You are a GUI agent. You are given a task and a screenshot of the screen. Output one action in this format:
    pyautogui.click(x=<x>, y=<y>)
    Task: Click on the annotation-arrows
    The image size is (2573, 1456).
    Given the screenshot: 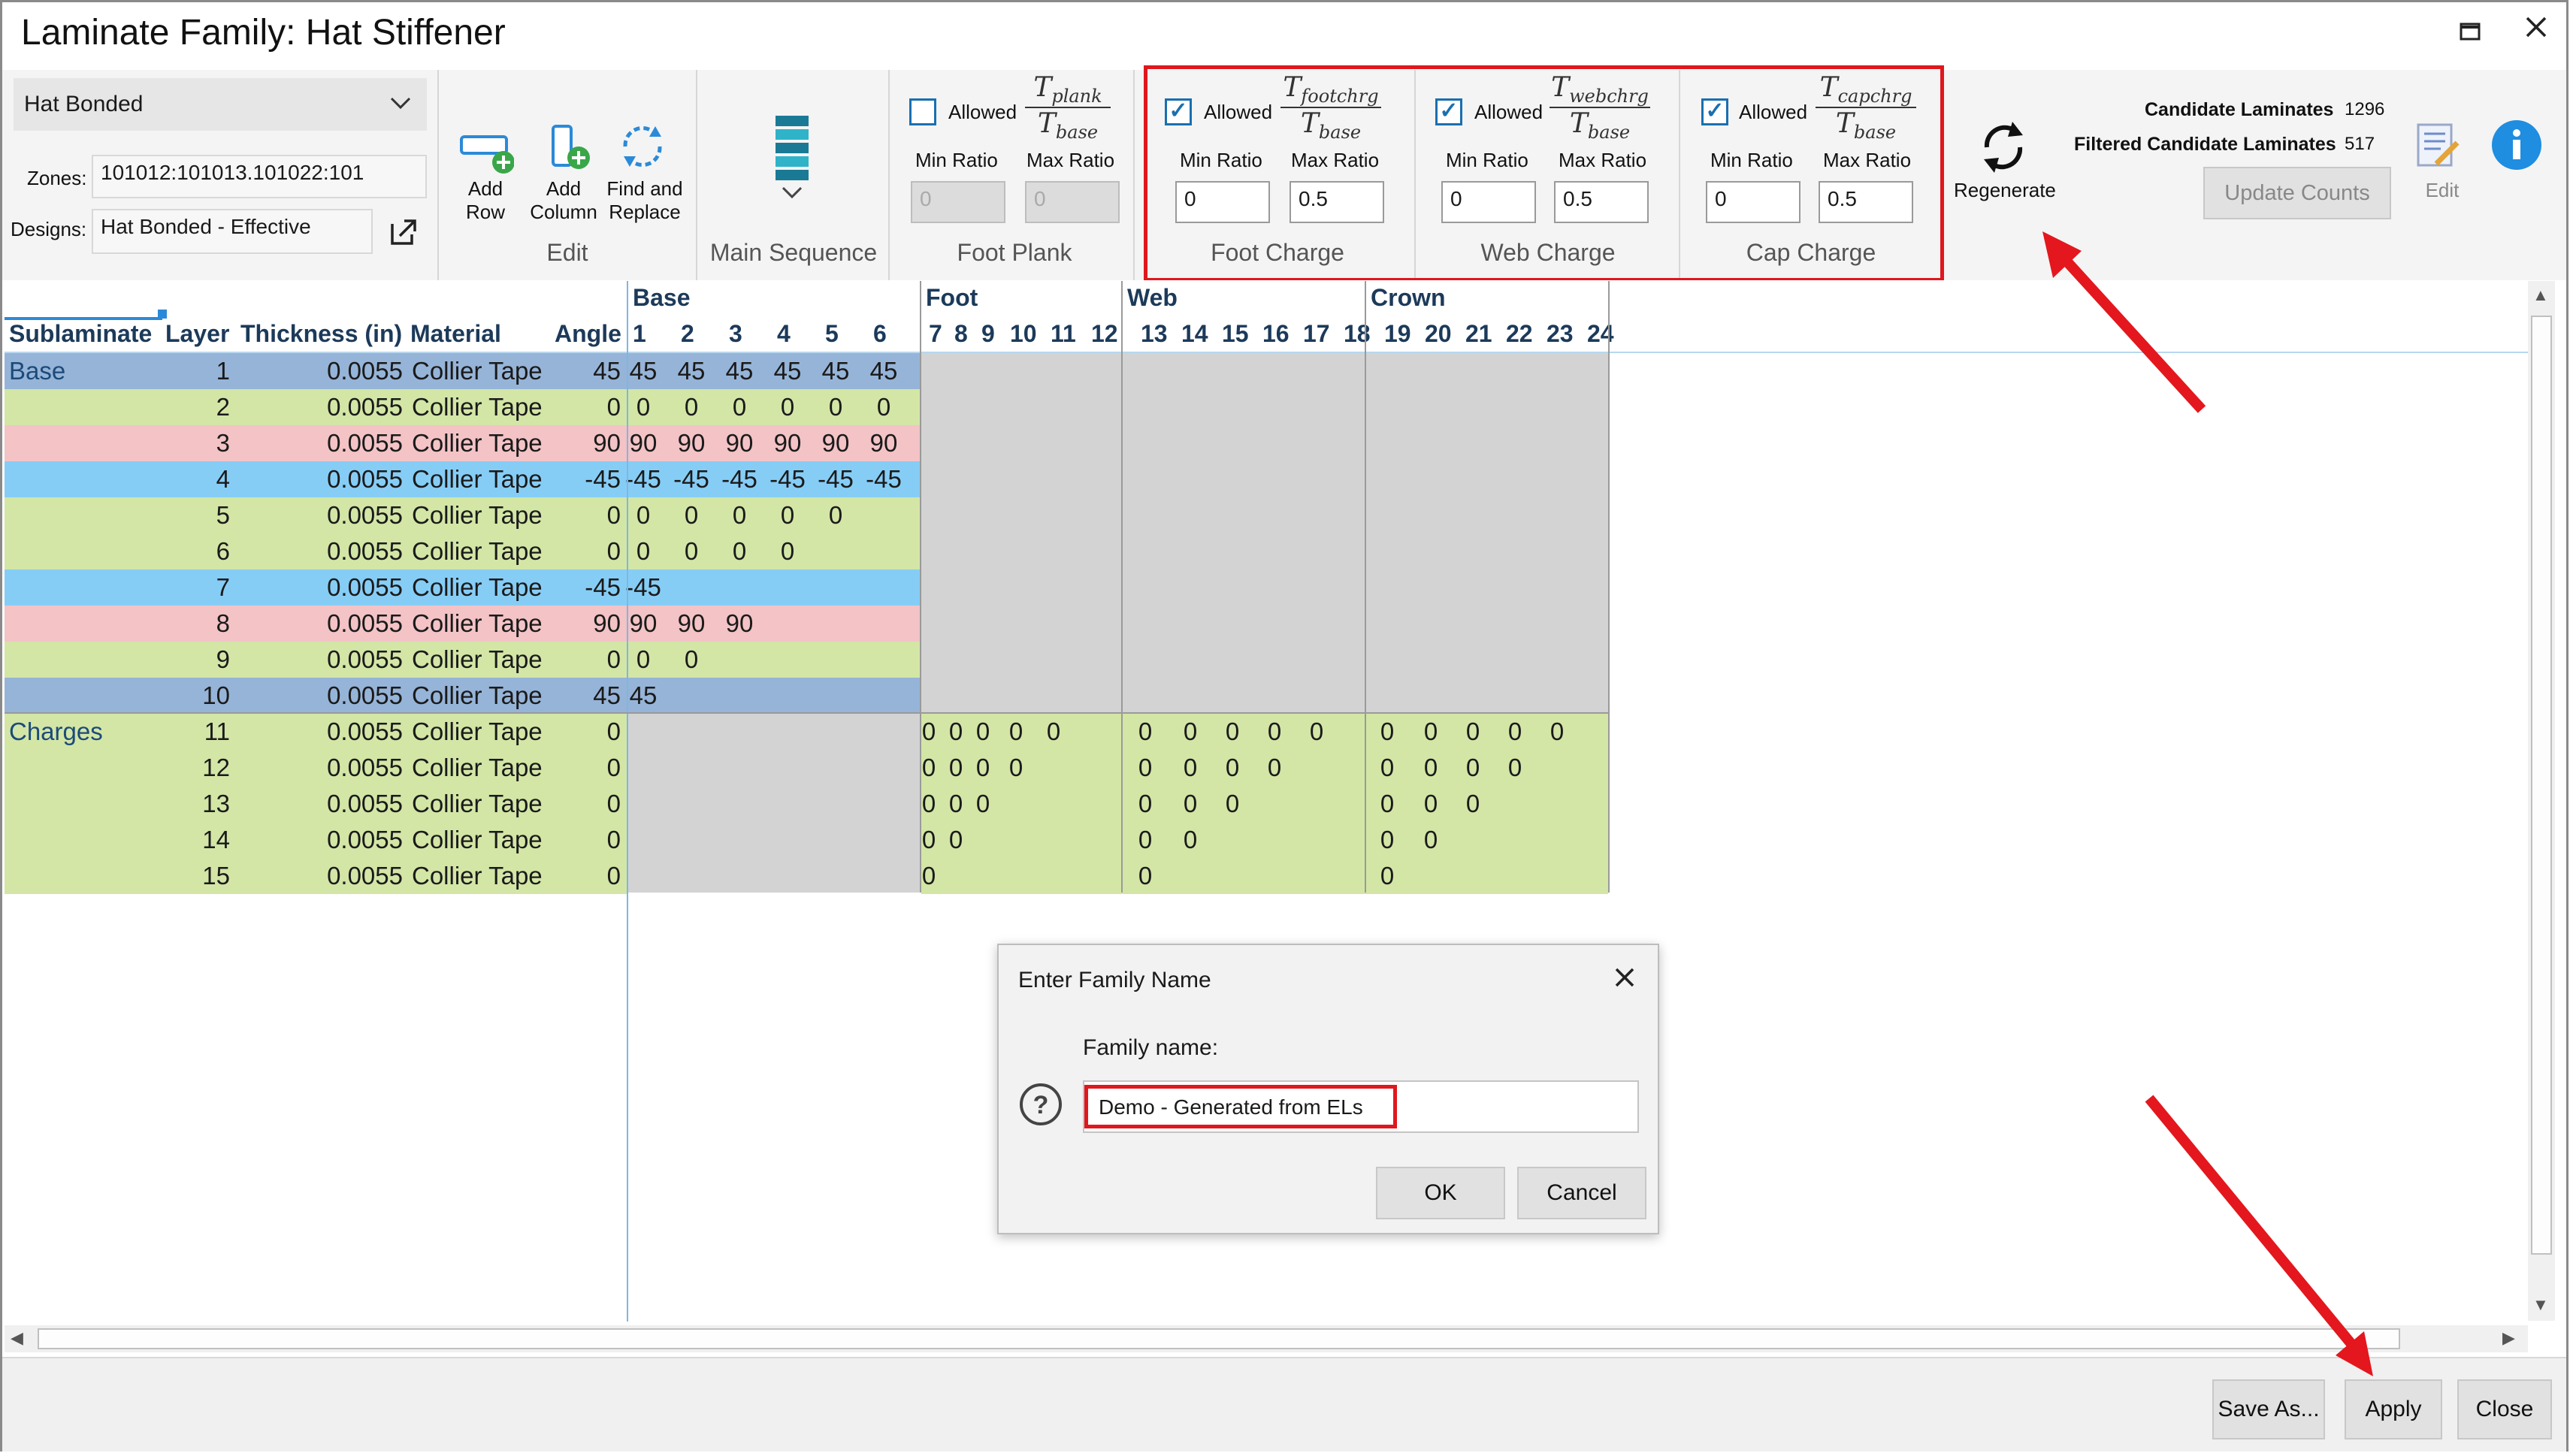 What is the action you would take?
    pyautogui.click(x=2207, y=803)
    